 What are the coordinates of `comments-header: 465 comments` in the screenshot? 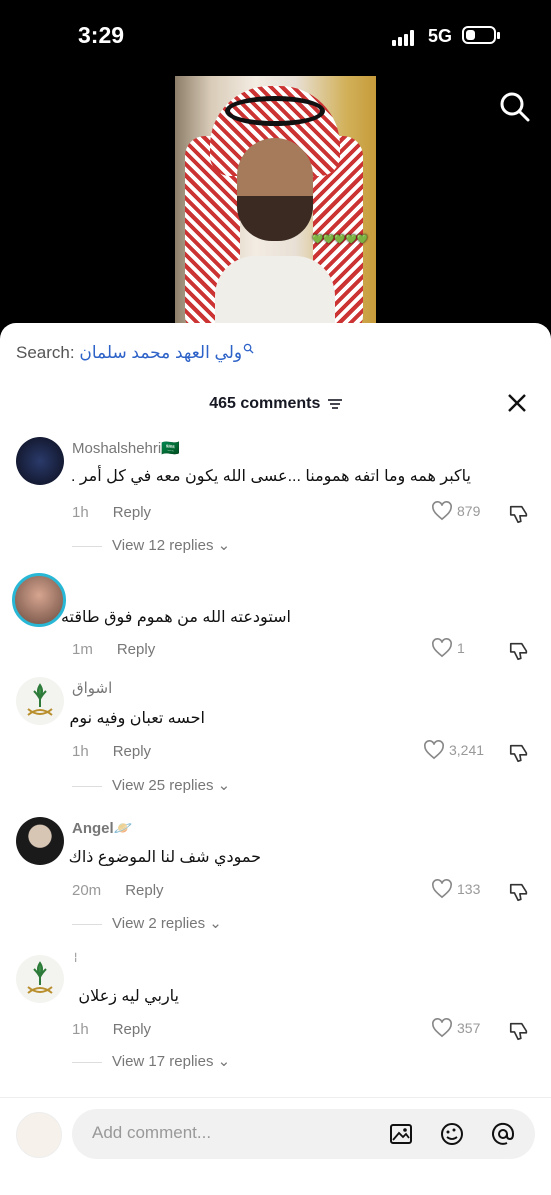 It's located at (275, 404).